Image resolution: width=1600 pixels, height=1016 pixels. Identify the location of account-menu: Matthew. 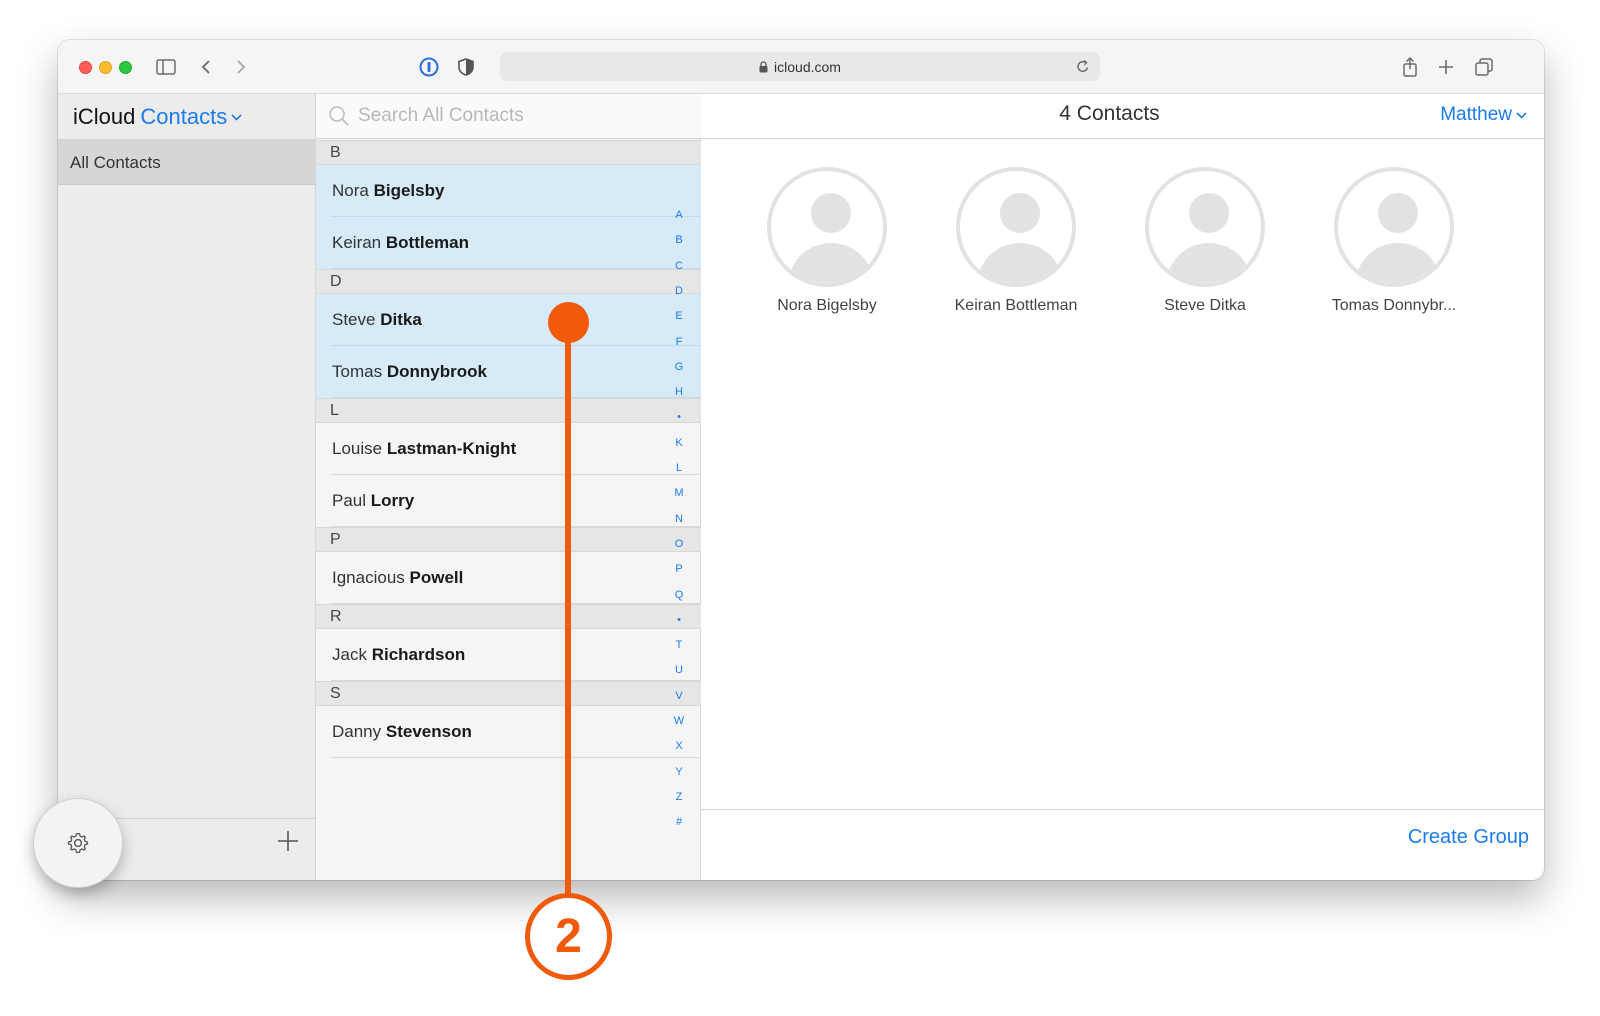
(1483, 115).